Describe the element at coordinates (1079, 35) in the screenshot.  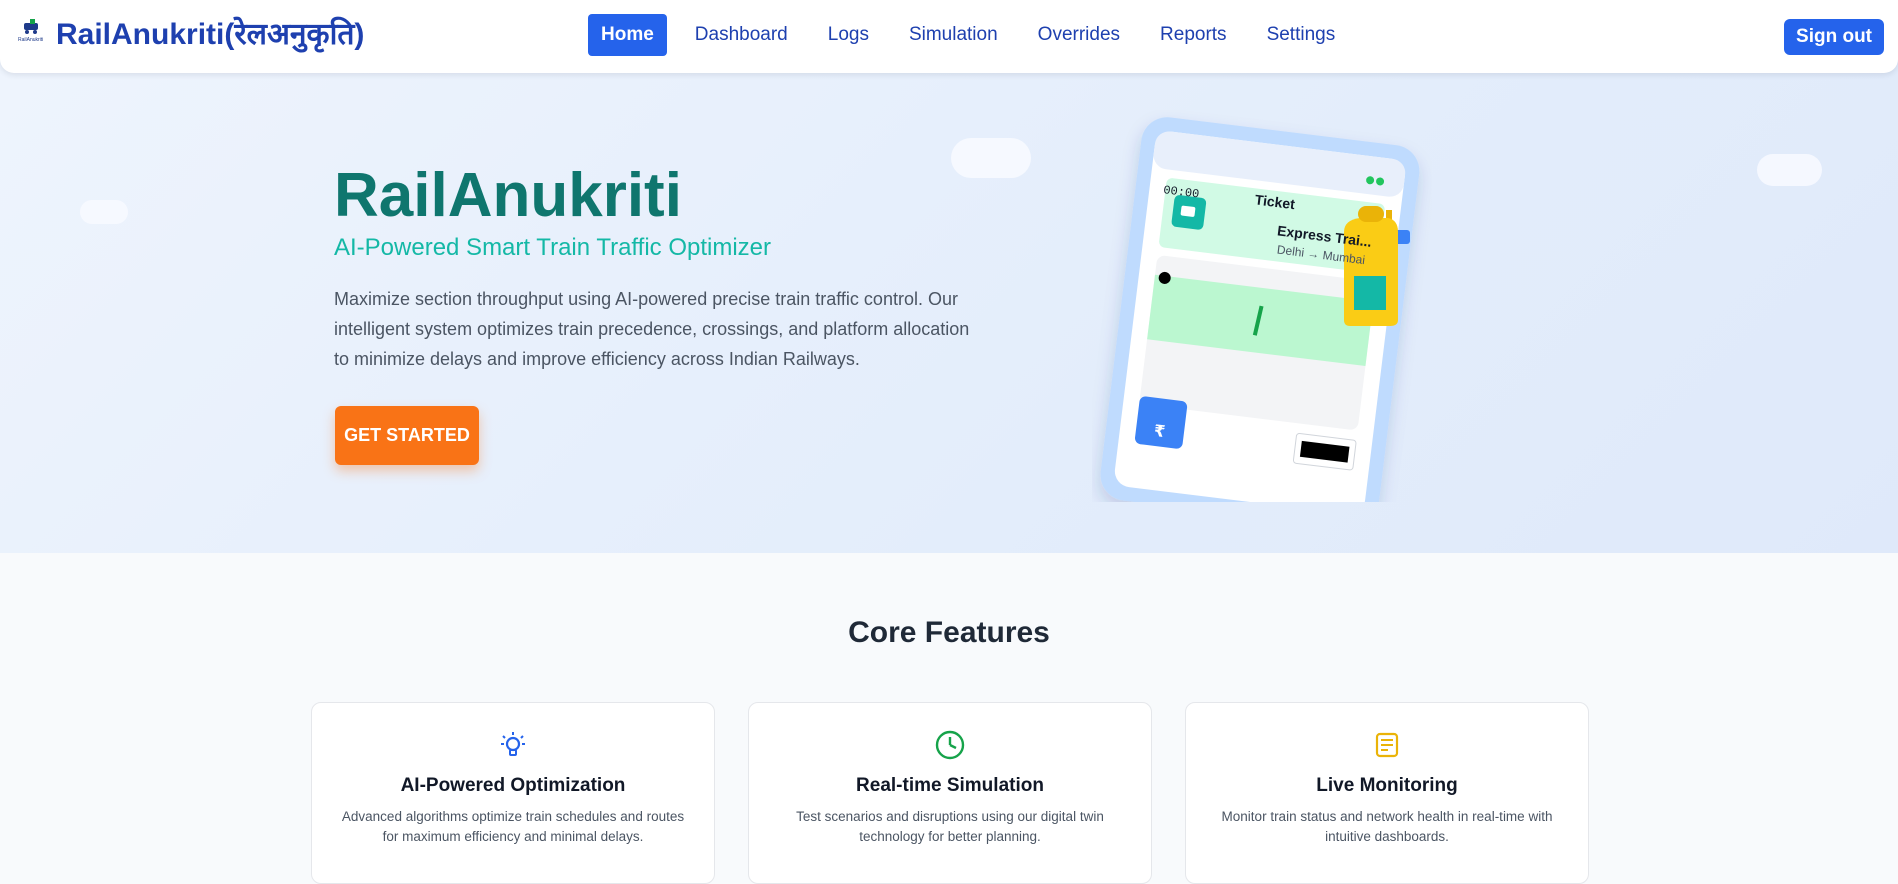
I see `nav-overrides: Overrides` at that location.